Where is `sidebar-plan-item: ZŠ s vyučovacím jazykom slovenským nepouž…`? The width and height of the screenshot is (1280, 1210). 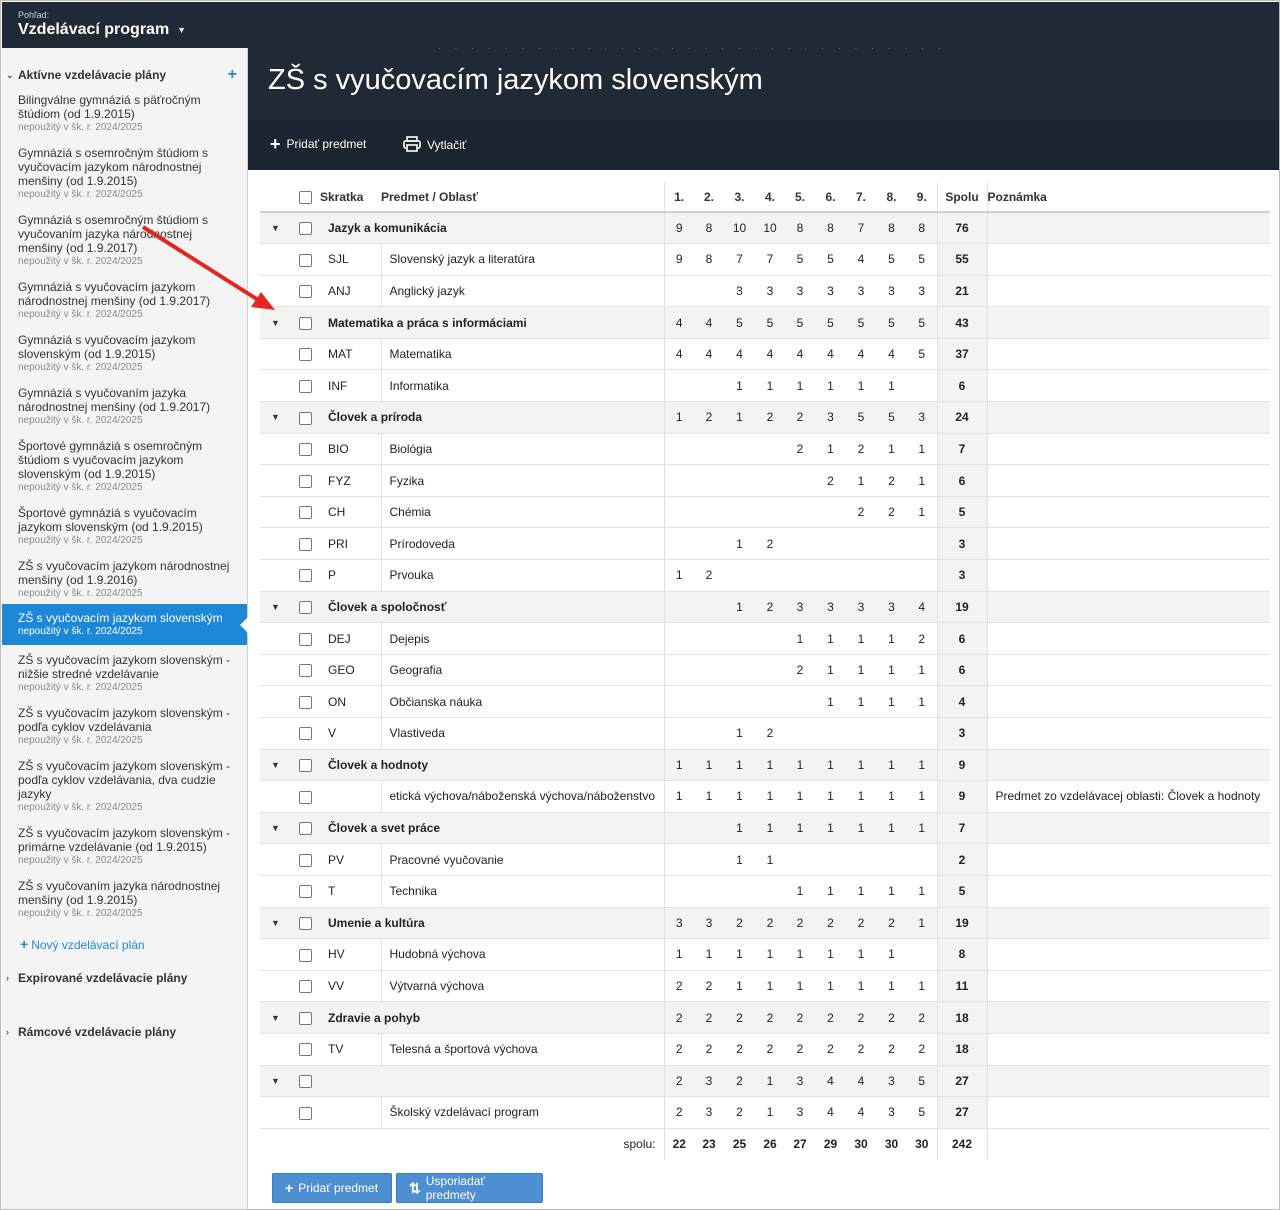
sidebar-plan-item: ZŠ s vyučovacím jazykom slovenským nepouž… is located at coordinates (125, 624).